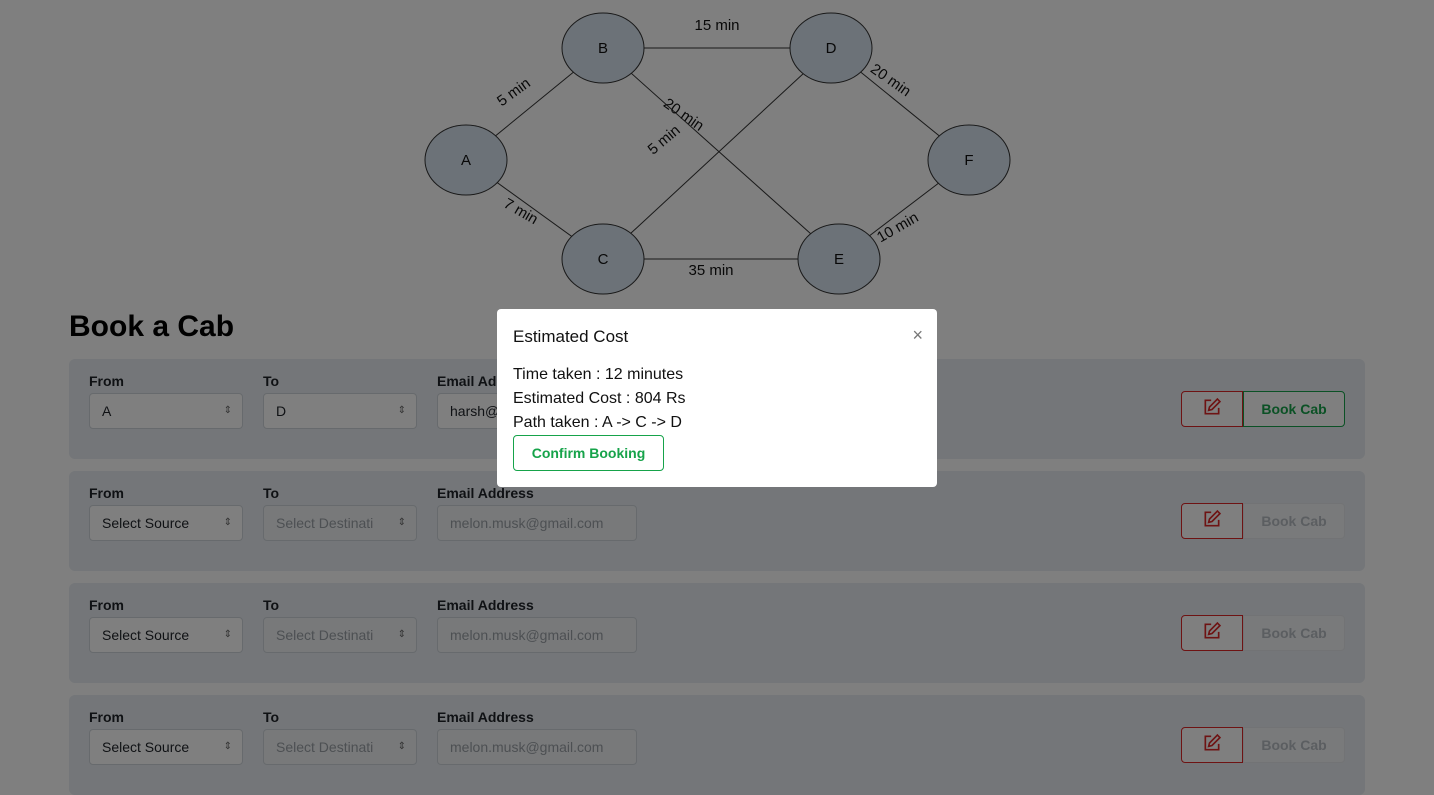 This screenshot has width=1434, height=795. Describe the element at coordinates (588, 453) in the screenshot. I see `confirm-booking-button: Confirm Booking` at that location.